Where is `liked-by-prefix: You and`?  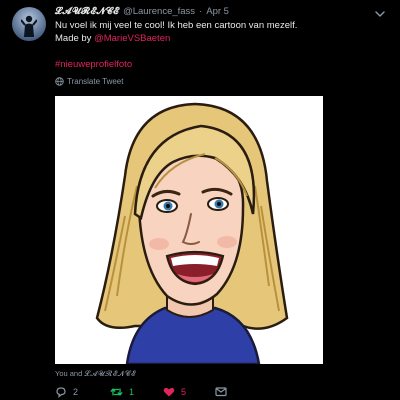 liked-by-prefix: You and is located at coordinates (70, 373).